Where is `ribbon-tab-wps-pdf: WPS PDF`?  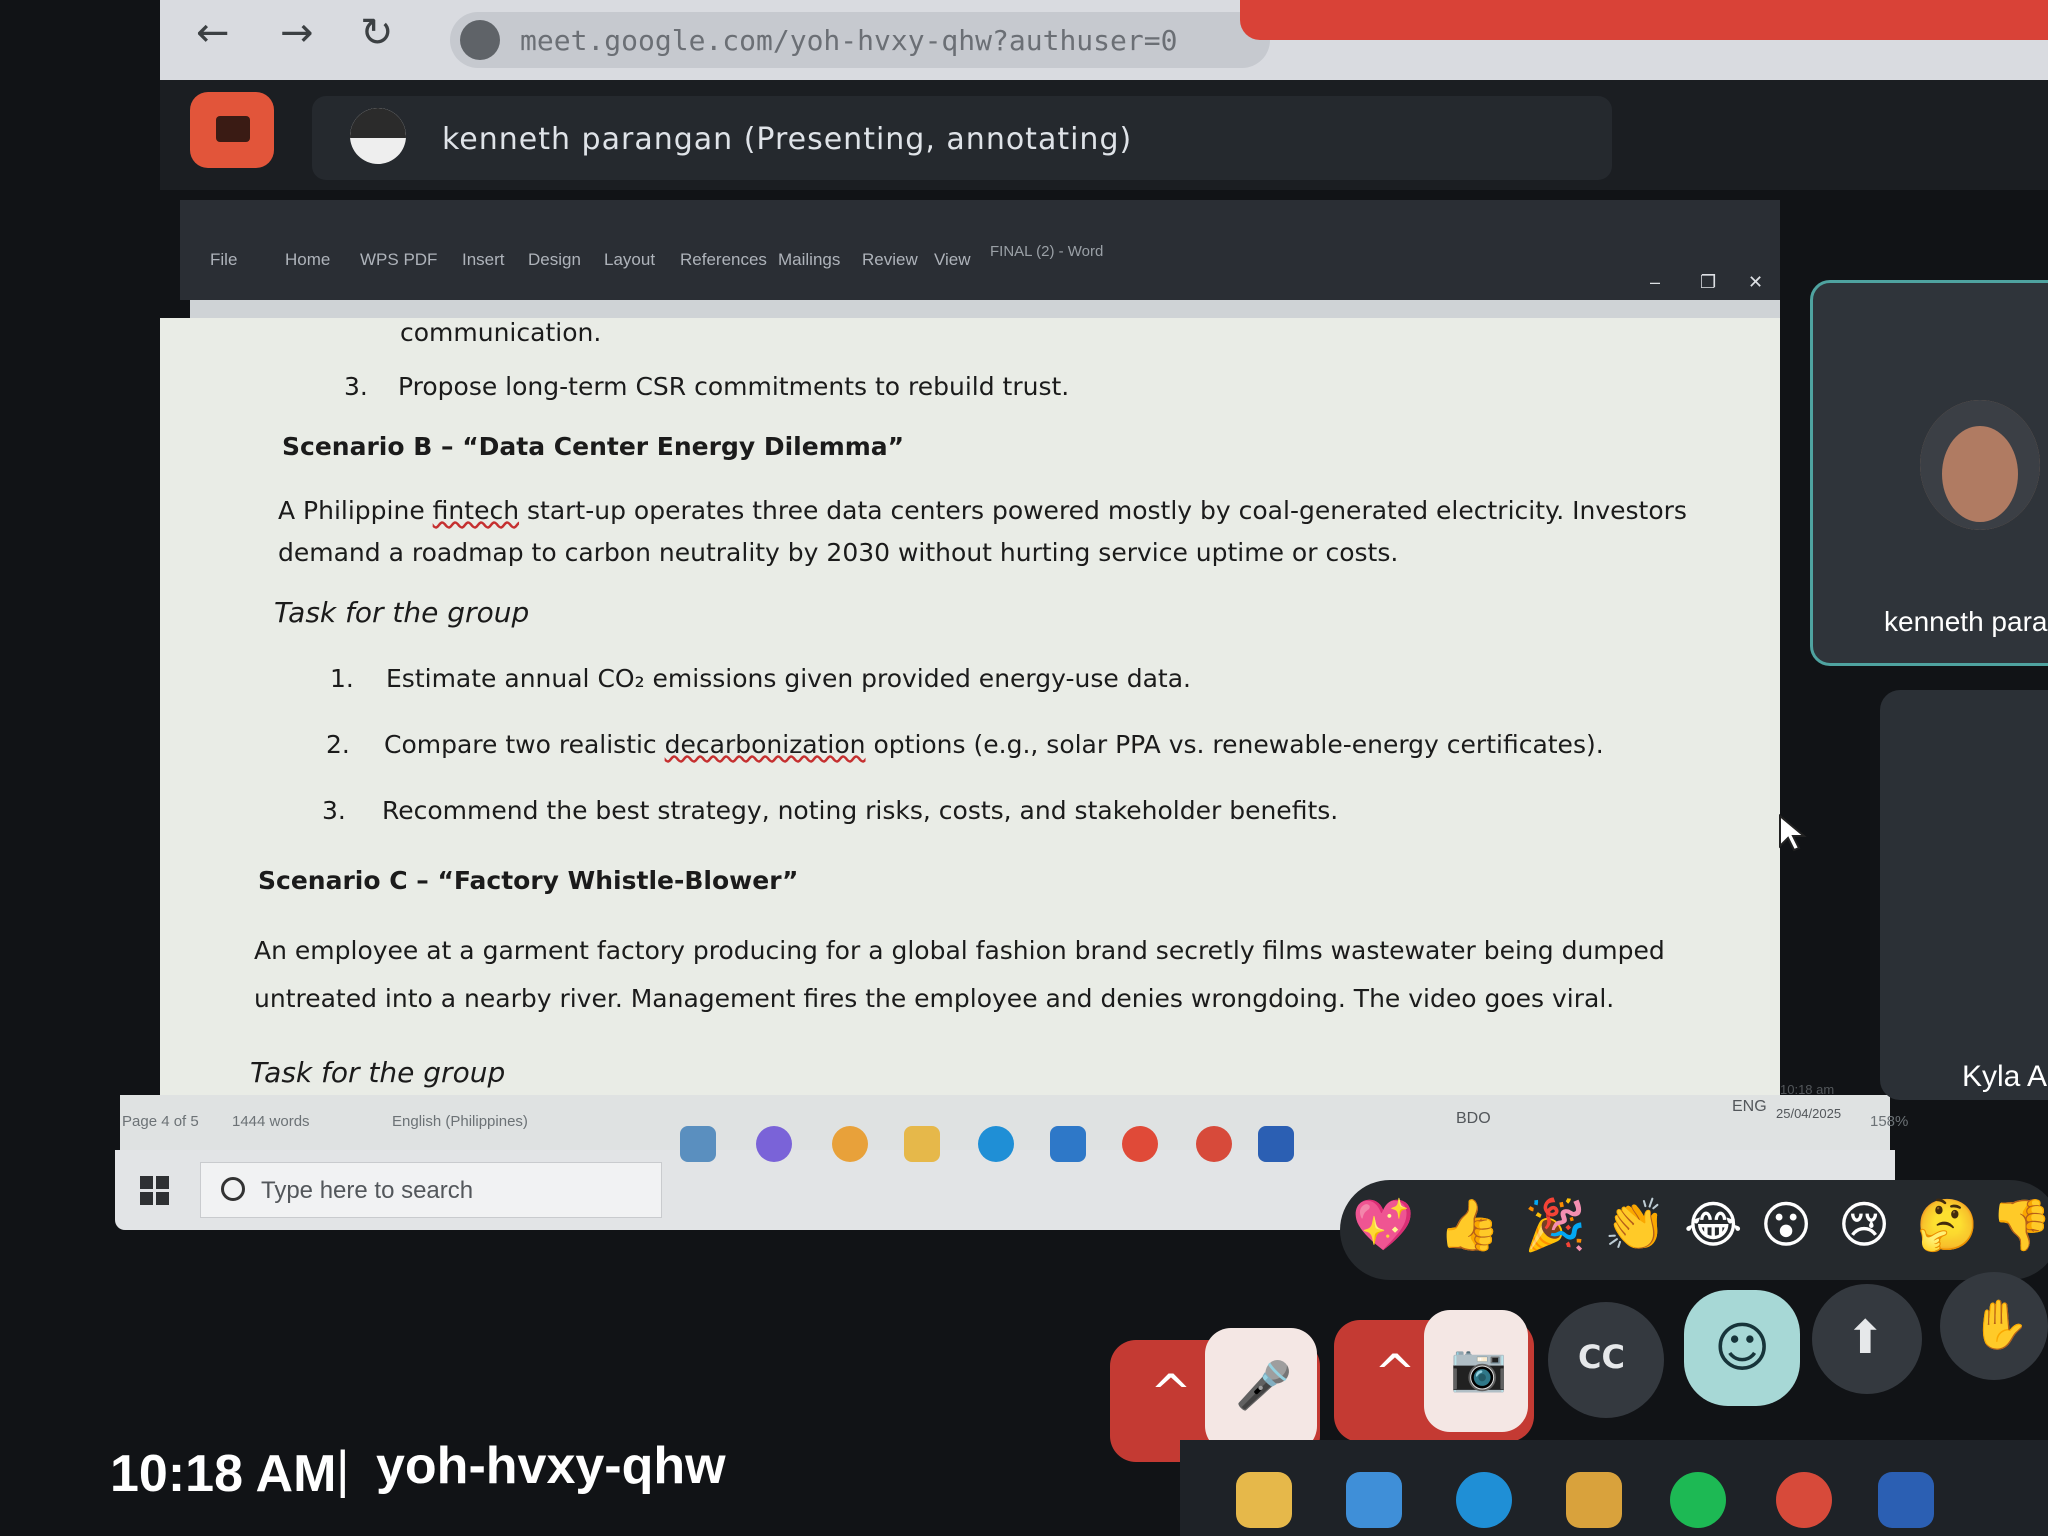
ribbon-tab-wps-pdf: WPS PDF is located at coordinates (398, 260).